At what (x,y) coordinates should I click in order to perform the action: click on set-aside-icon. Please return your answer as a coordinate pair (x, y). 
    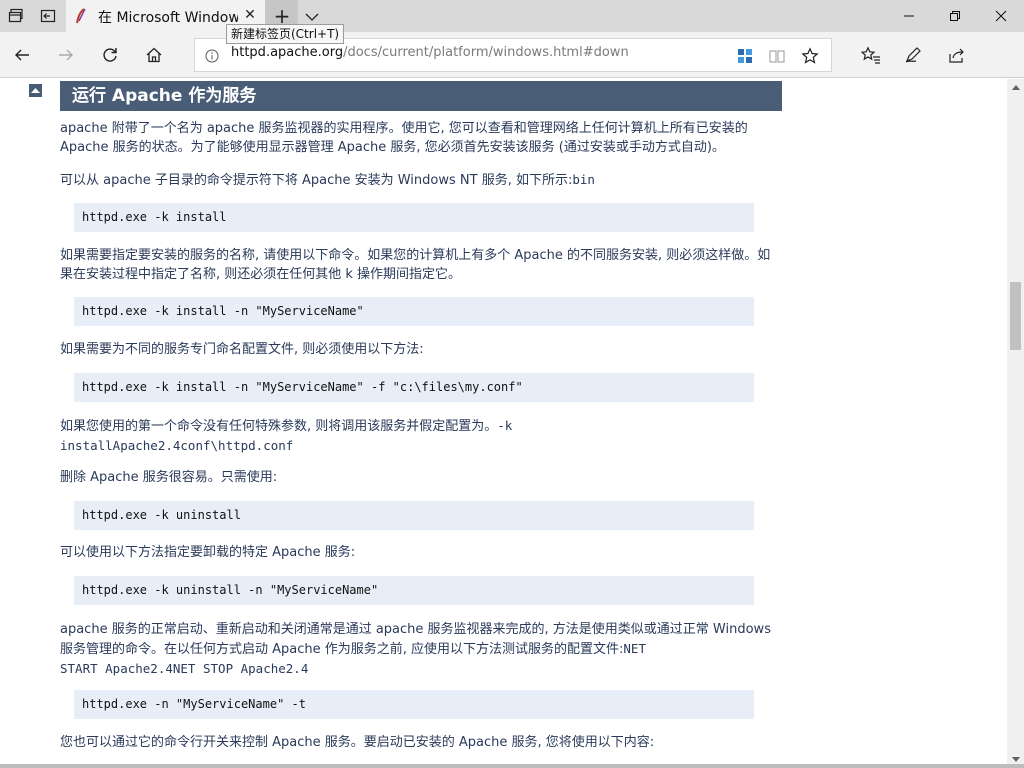
    Looking at the image, I should click on (48, 16).